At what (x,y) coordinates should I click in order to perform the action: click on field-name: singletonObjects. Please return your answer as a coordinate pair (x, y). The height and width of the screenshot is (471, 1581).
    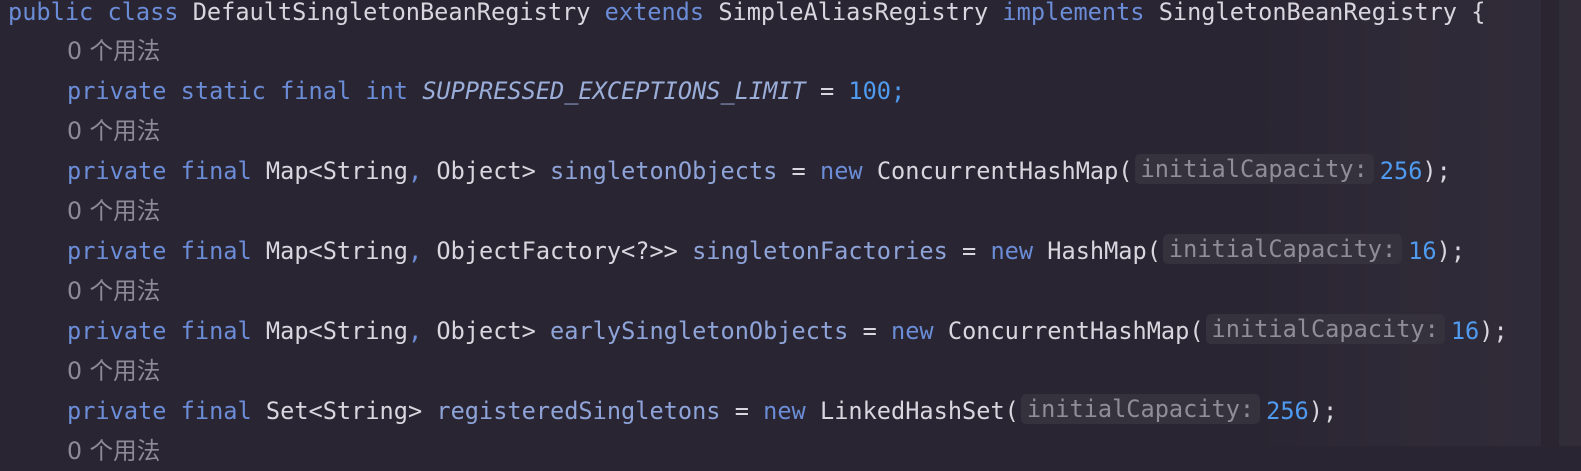
    Looking at the image, I should click on (664, 171).